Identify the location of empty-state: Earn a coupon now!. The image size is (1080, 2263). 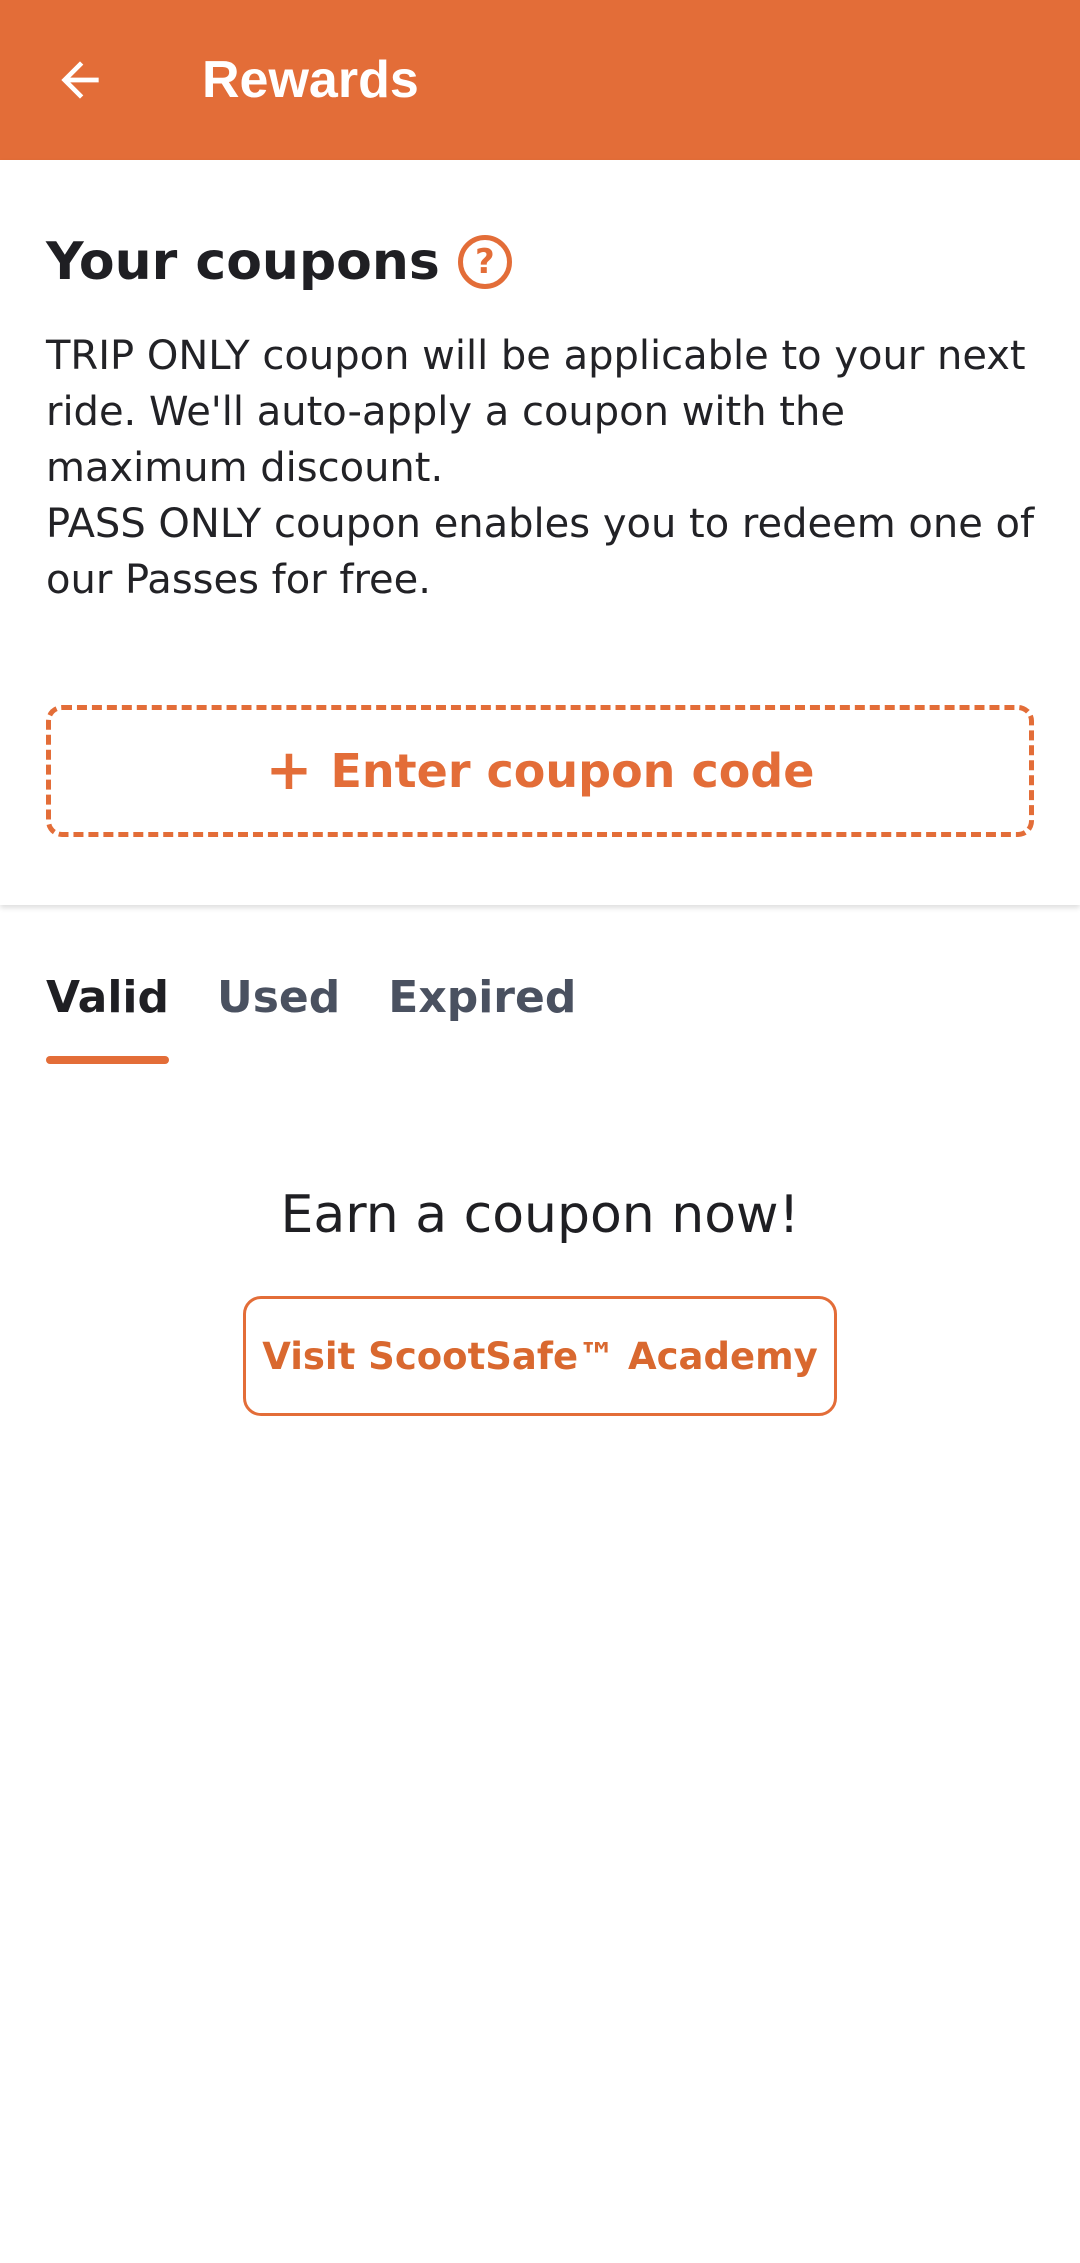
(540, 1215).